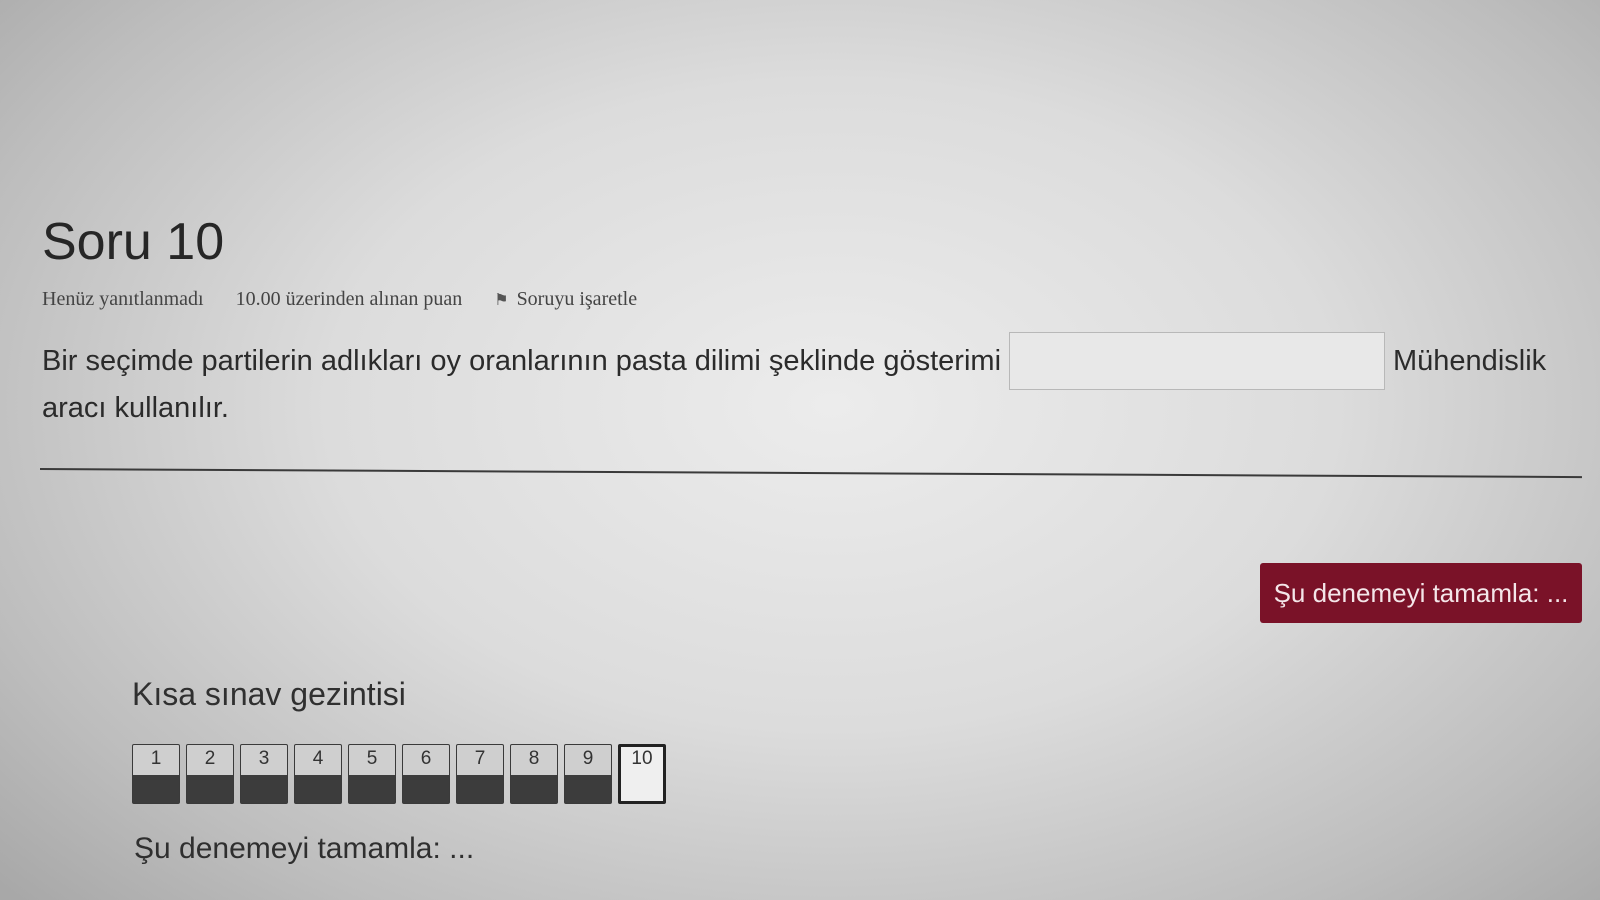 This screenshot has width=1600, height=900. What do you see at coordinates (810, 473) in the screenshot?
I see `divider` at bounding box center [810, 473].